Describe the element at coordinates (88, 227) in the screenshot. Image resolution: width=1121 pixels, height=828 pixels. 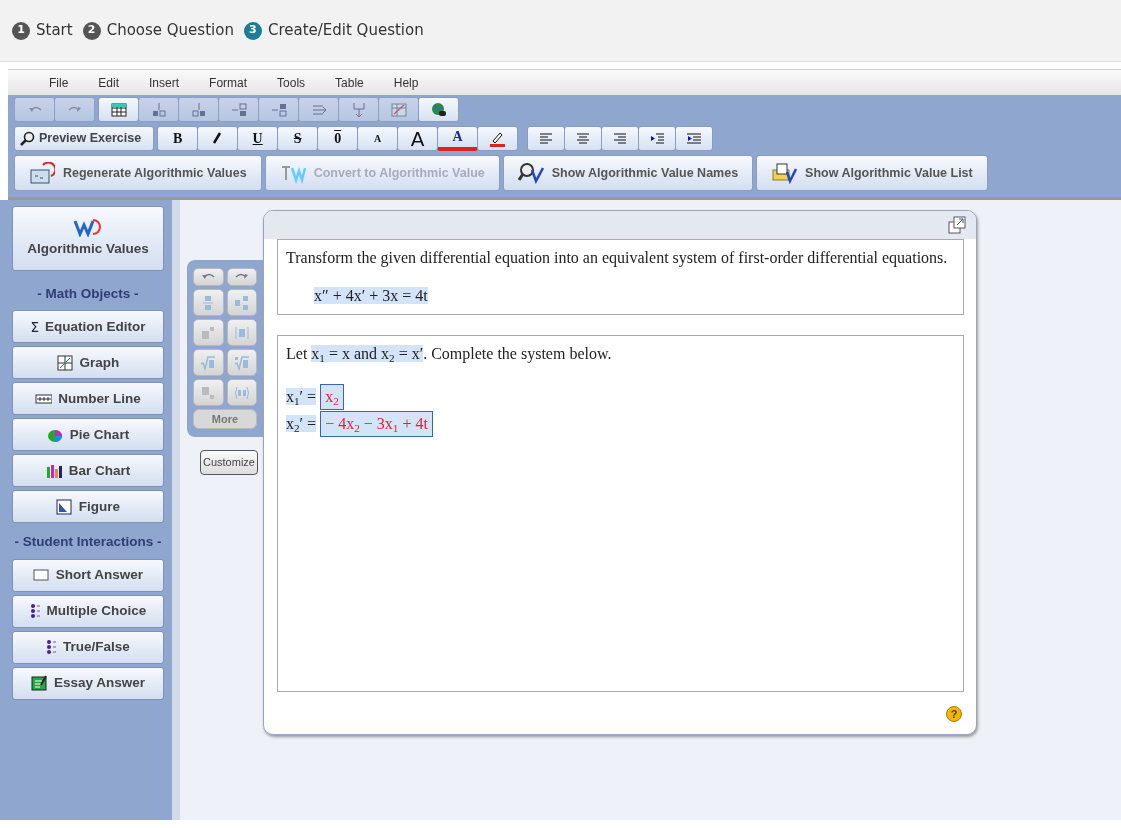
I see `logo-icon` at that location.